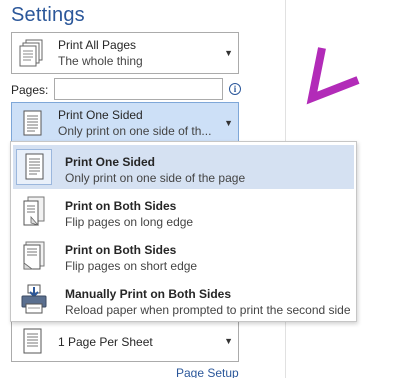 This screenshot has height=378, width=399. I want to click on annotation-arrow-icon, so click(333, 76).